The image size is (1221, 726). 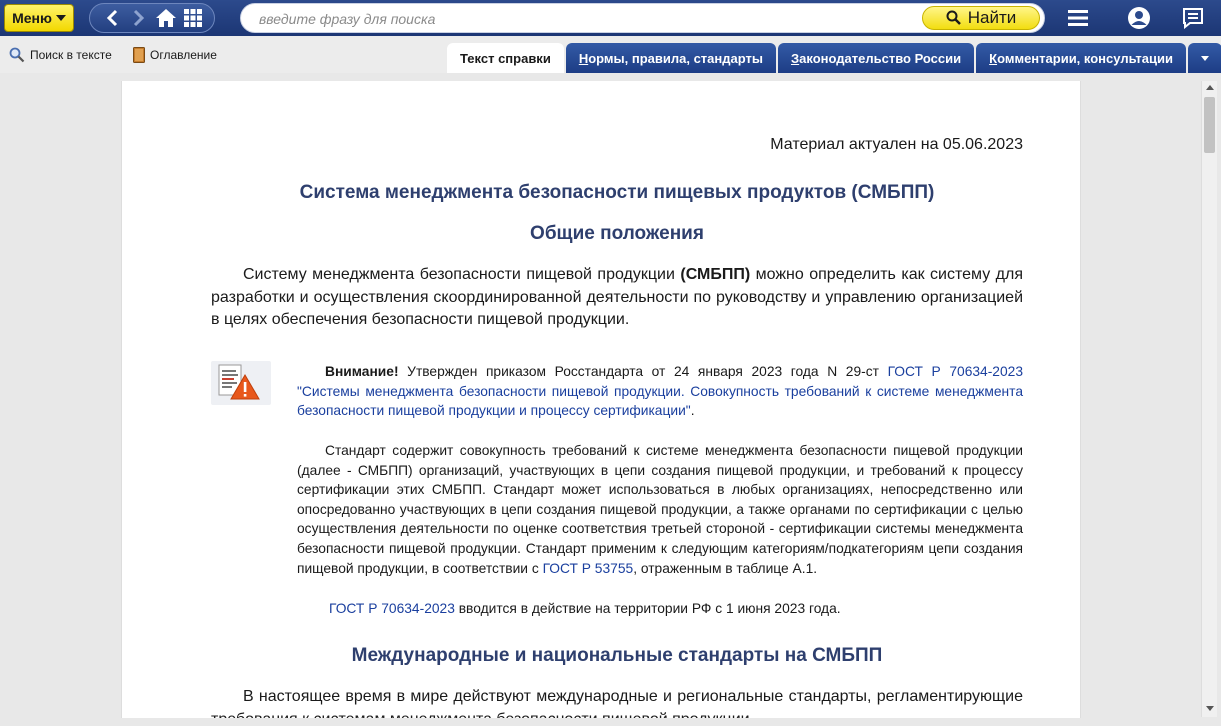 I want to click on tab-label: Текст справки, so click(x=505, y=58).